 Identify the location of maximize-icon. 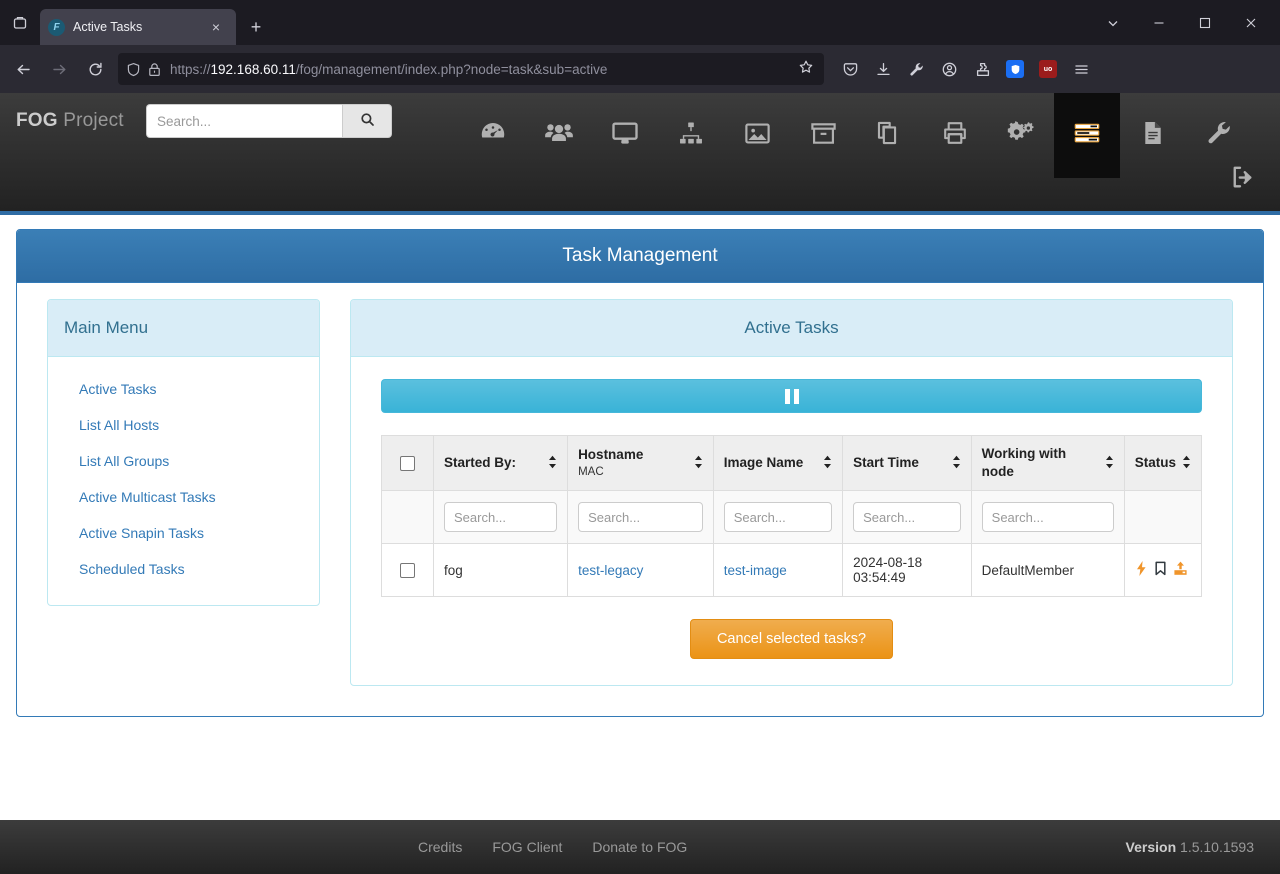
(1205, 23).